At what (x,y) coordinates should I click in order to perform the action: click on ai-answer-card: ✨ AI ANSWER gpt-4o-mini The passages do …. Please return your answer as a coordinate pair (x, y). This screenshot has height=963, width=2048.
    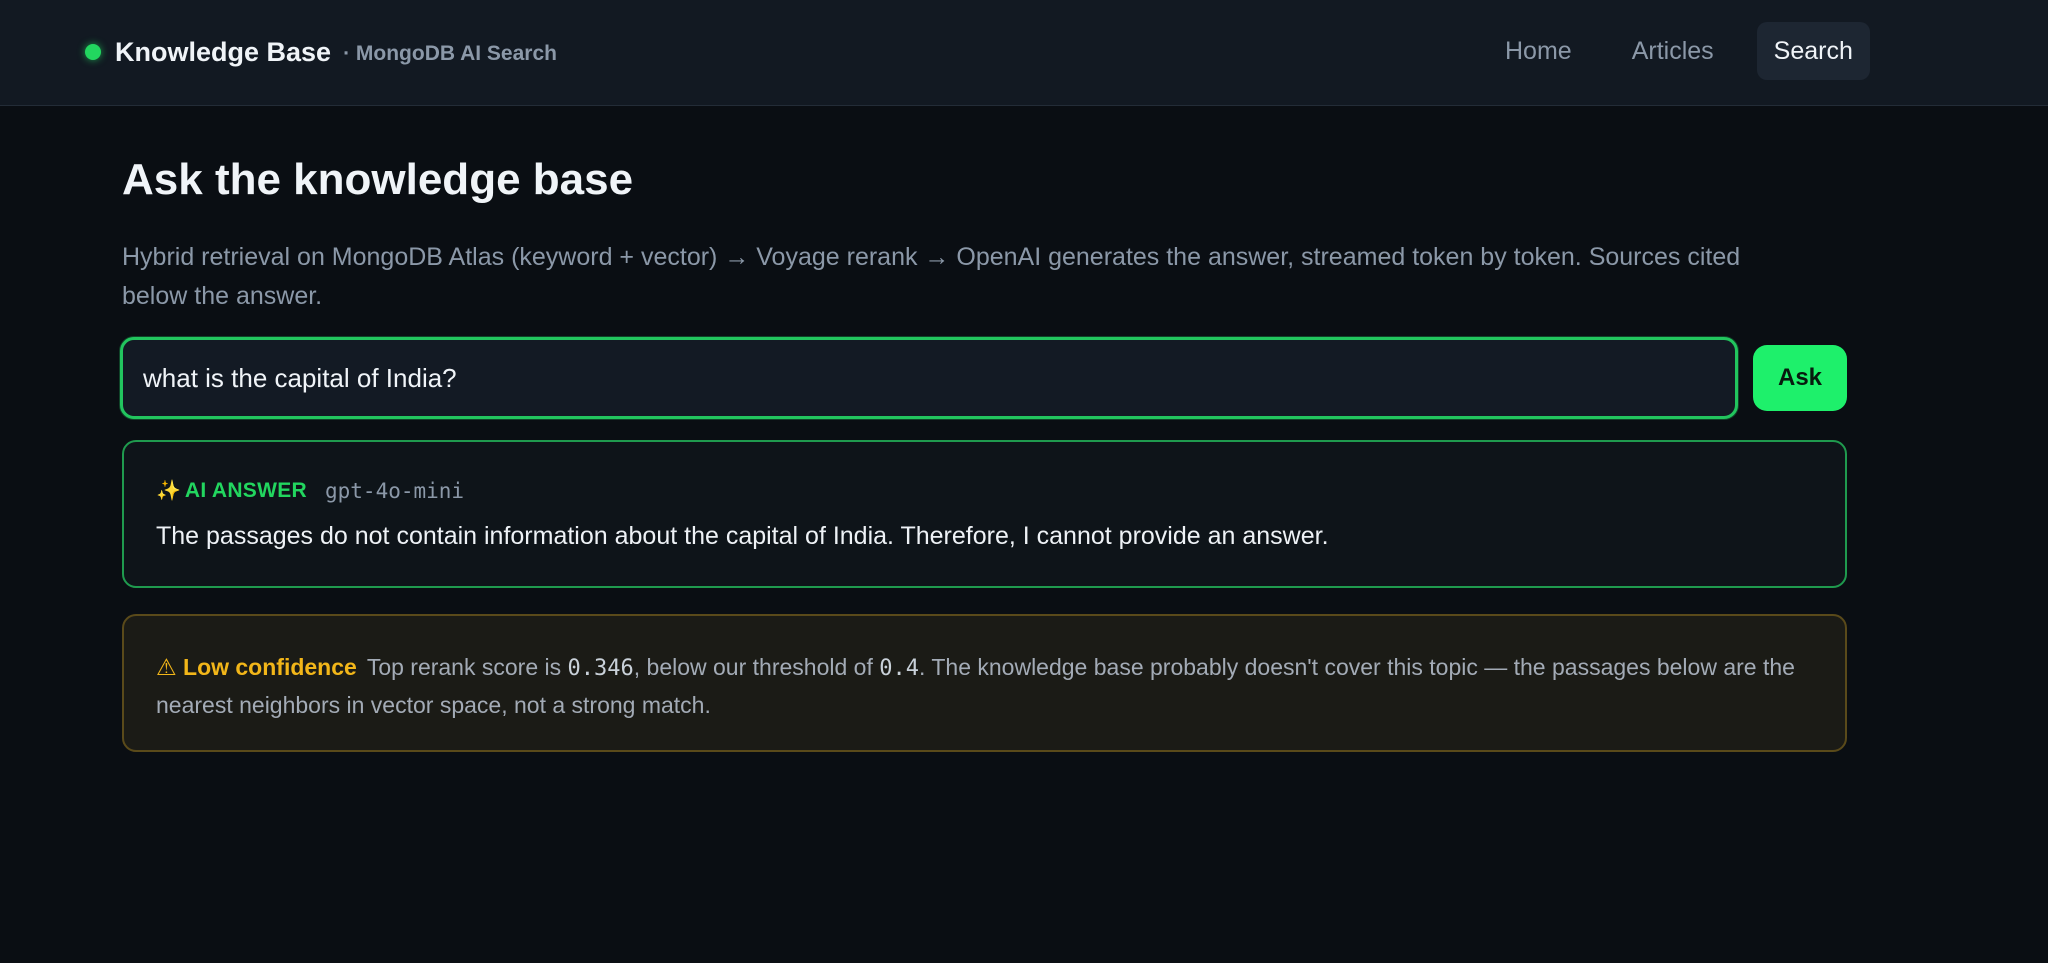
    Looking at the image, I should click on (984, 514).